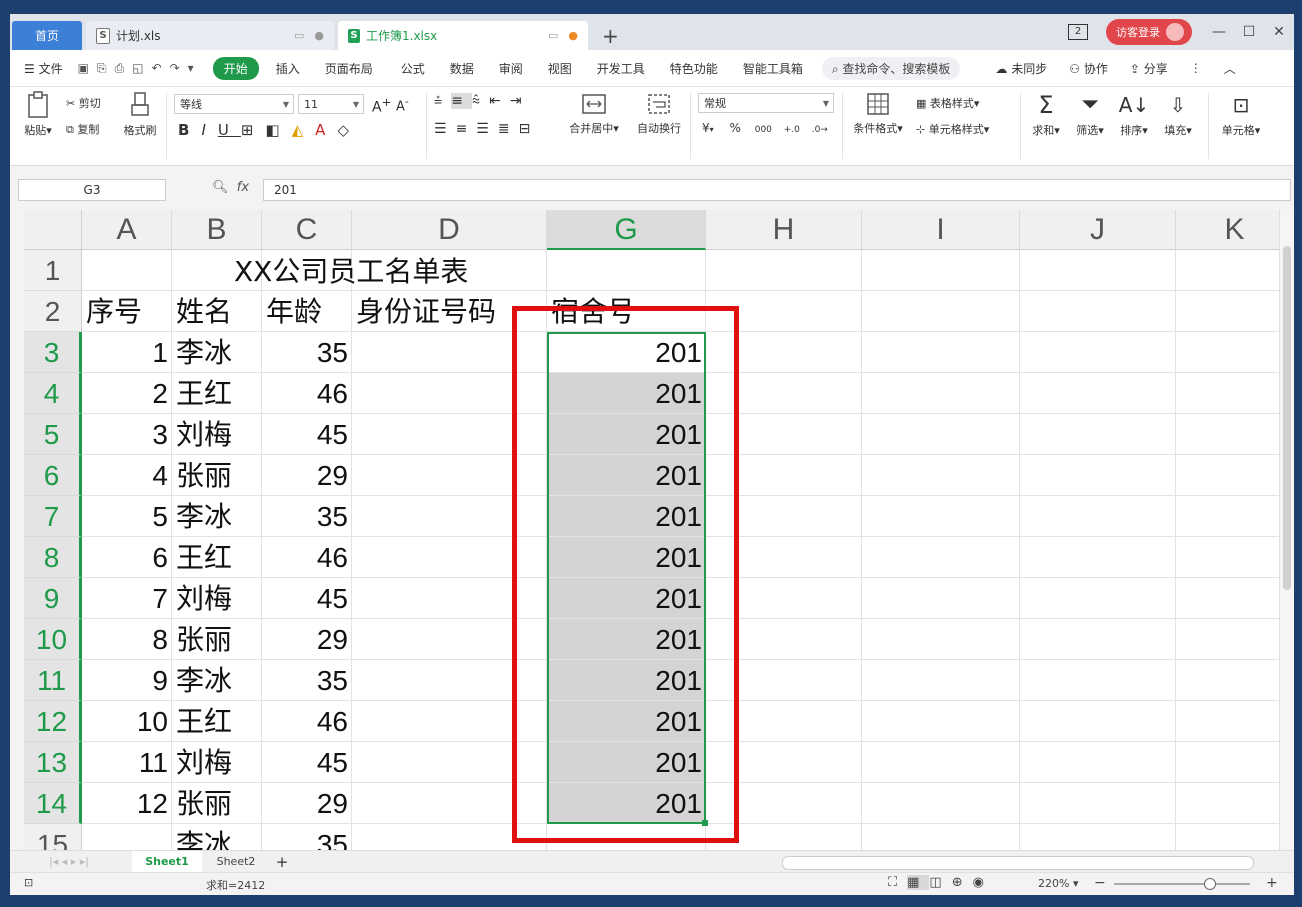 The width and height of the screenshot is (1302, 907). What do you see at coordinates (463, 35) in the screenshot?
I see `tab-file-workbook: S 工作簿1.xlsx ▭ ●` at bounding box center [463, 35].